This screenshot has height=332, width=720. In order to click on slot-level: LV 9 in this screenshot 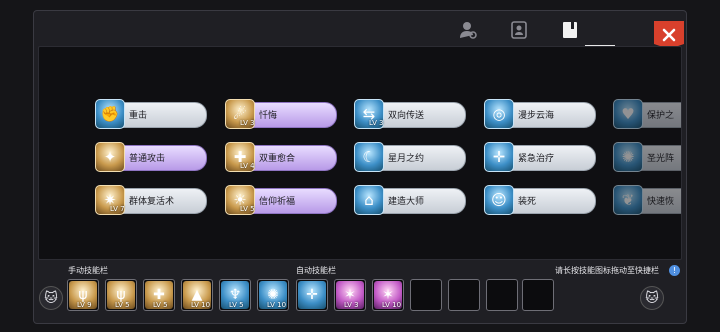, I will do `click(84, 305)`.